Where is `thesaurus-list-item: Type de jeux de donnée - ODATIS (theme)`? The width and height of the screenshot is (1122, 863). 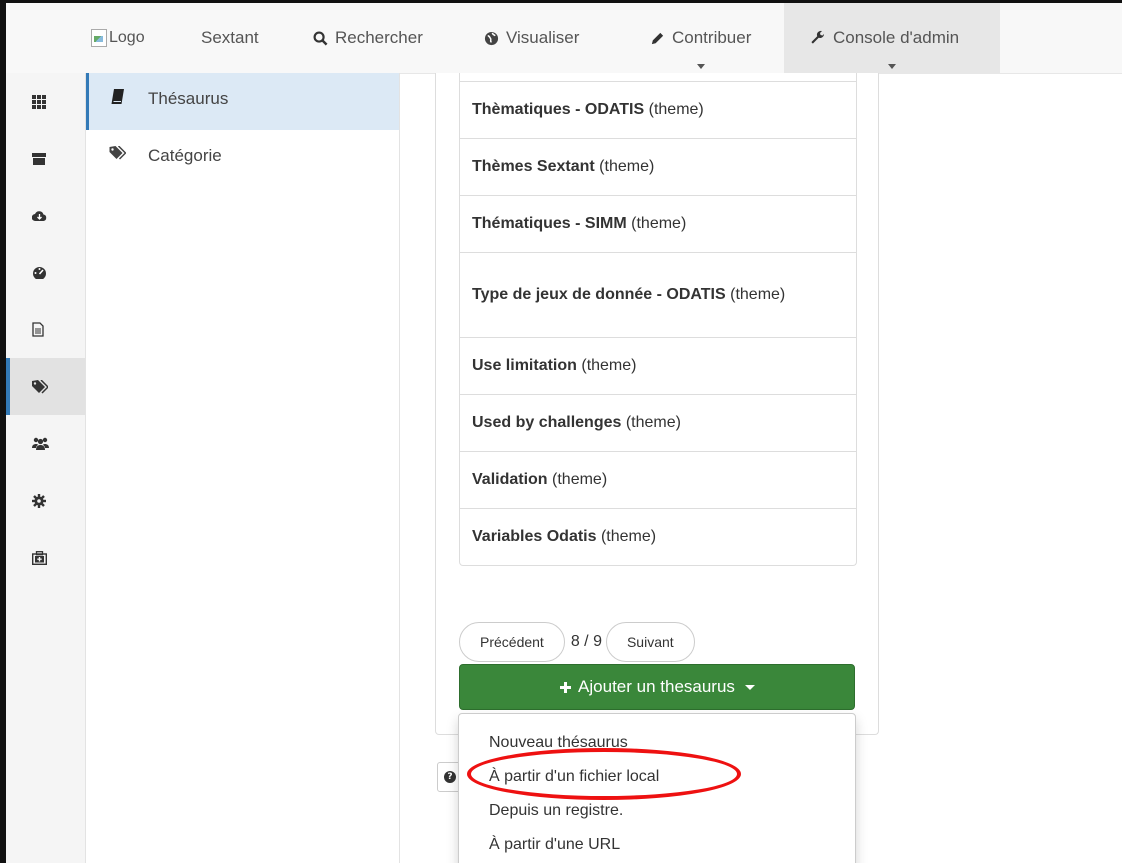 thesaurus-list-item: Type de jeux de donnée - ODATIS (theme) is located at coordinates (658, 294).